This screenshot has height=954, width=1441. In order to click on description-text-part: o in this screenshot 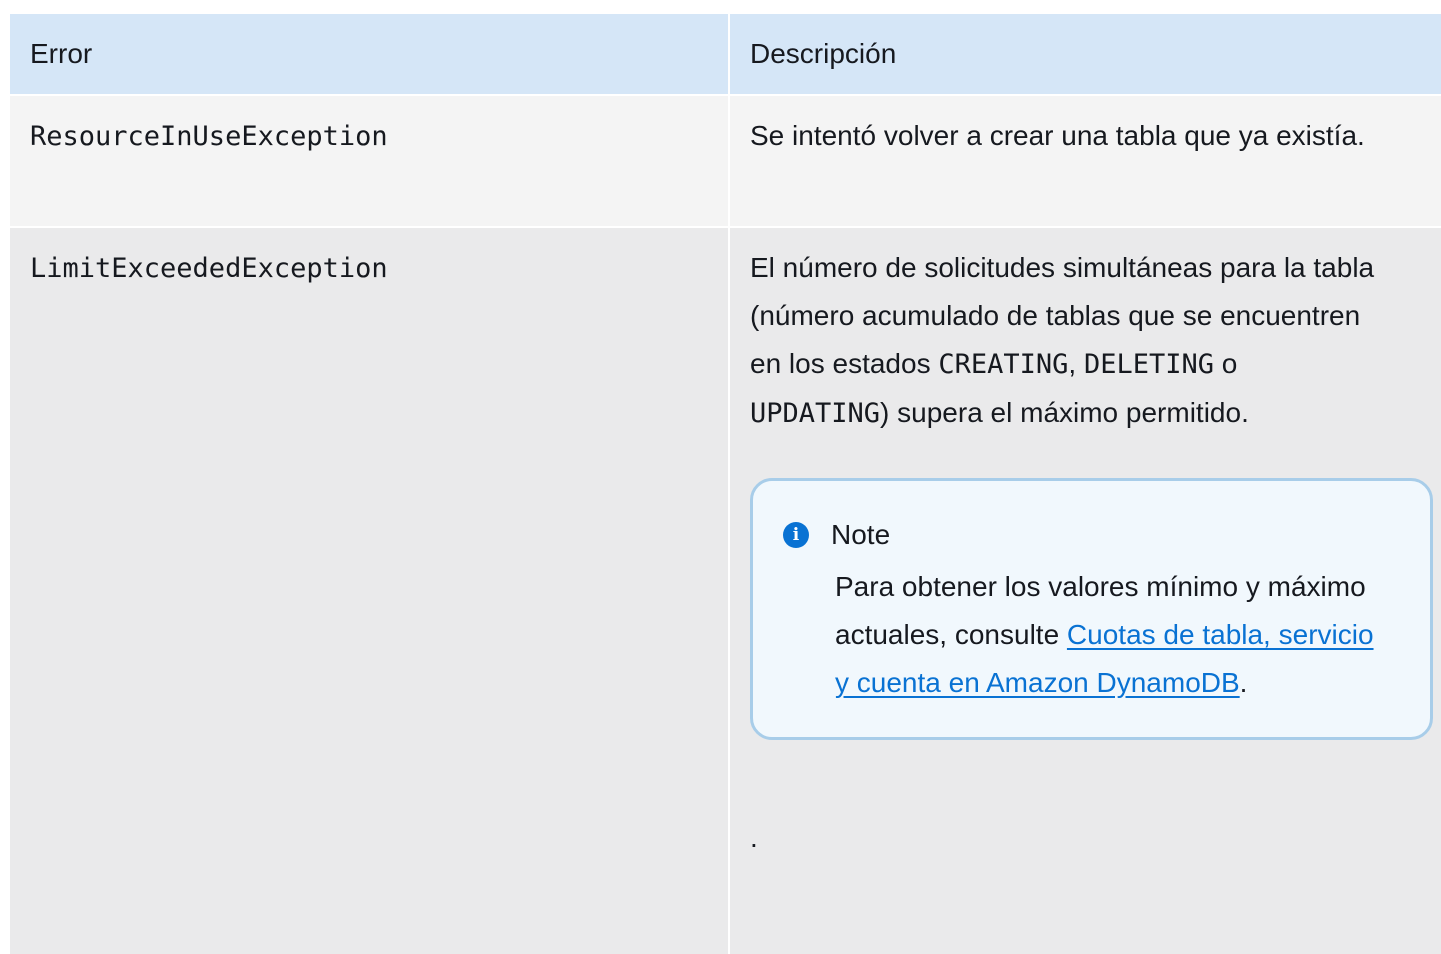, I will do `click(1226, 363)`.